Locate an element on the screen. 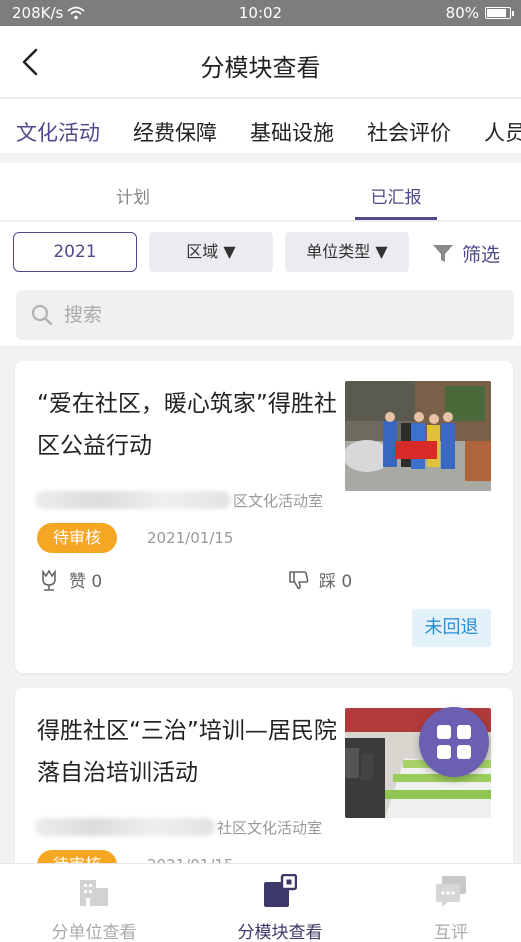  tab-plan: 计划 is located at coordinates (133, 195).